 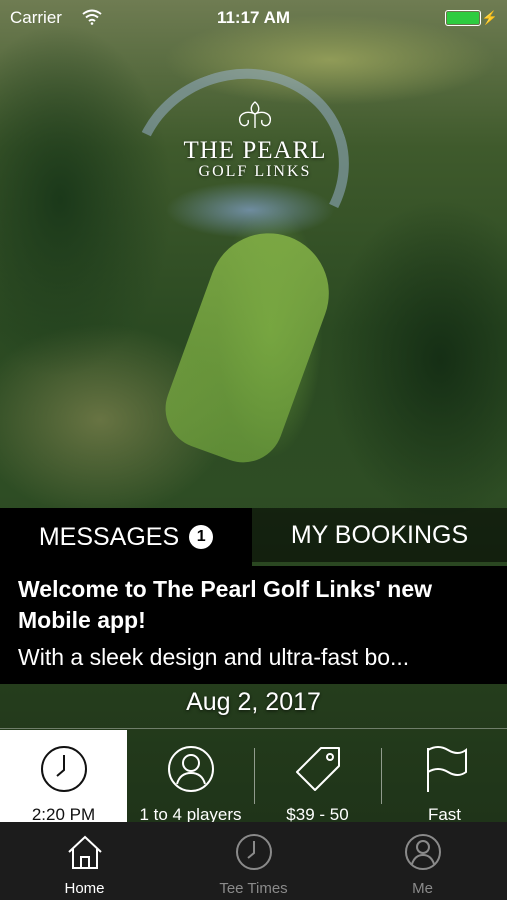 I want to click on message-tabs: MESSAGES 1 MY BOOKINGS, so click(x=253, y=537).